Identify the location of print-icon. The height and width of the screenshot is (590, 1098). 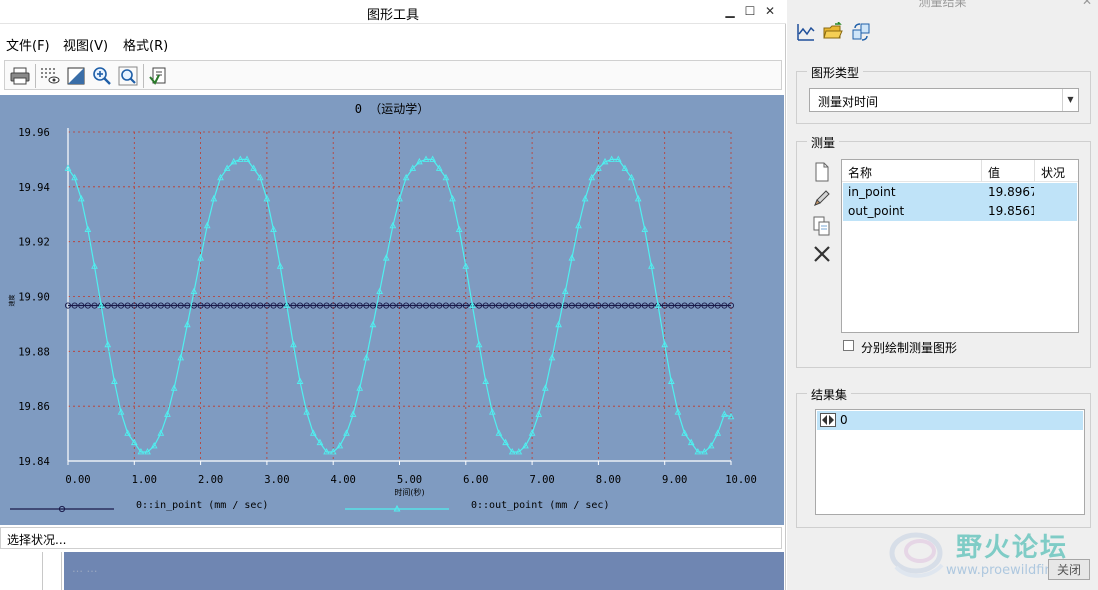
(20, 76).